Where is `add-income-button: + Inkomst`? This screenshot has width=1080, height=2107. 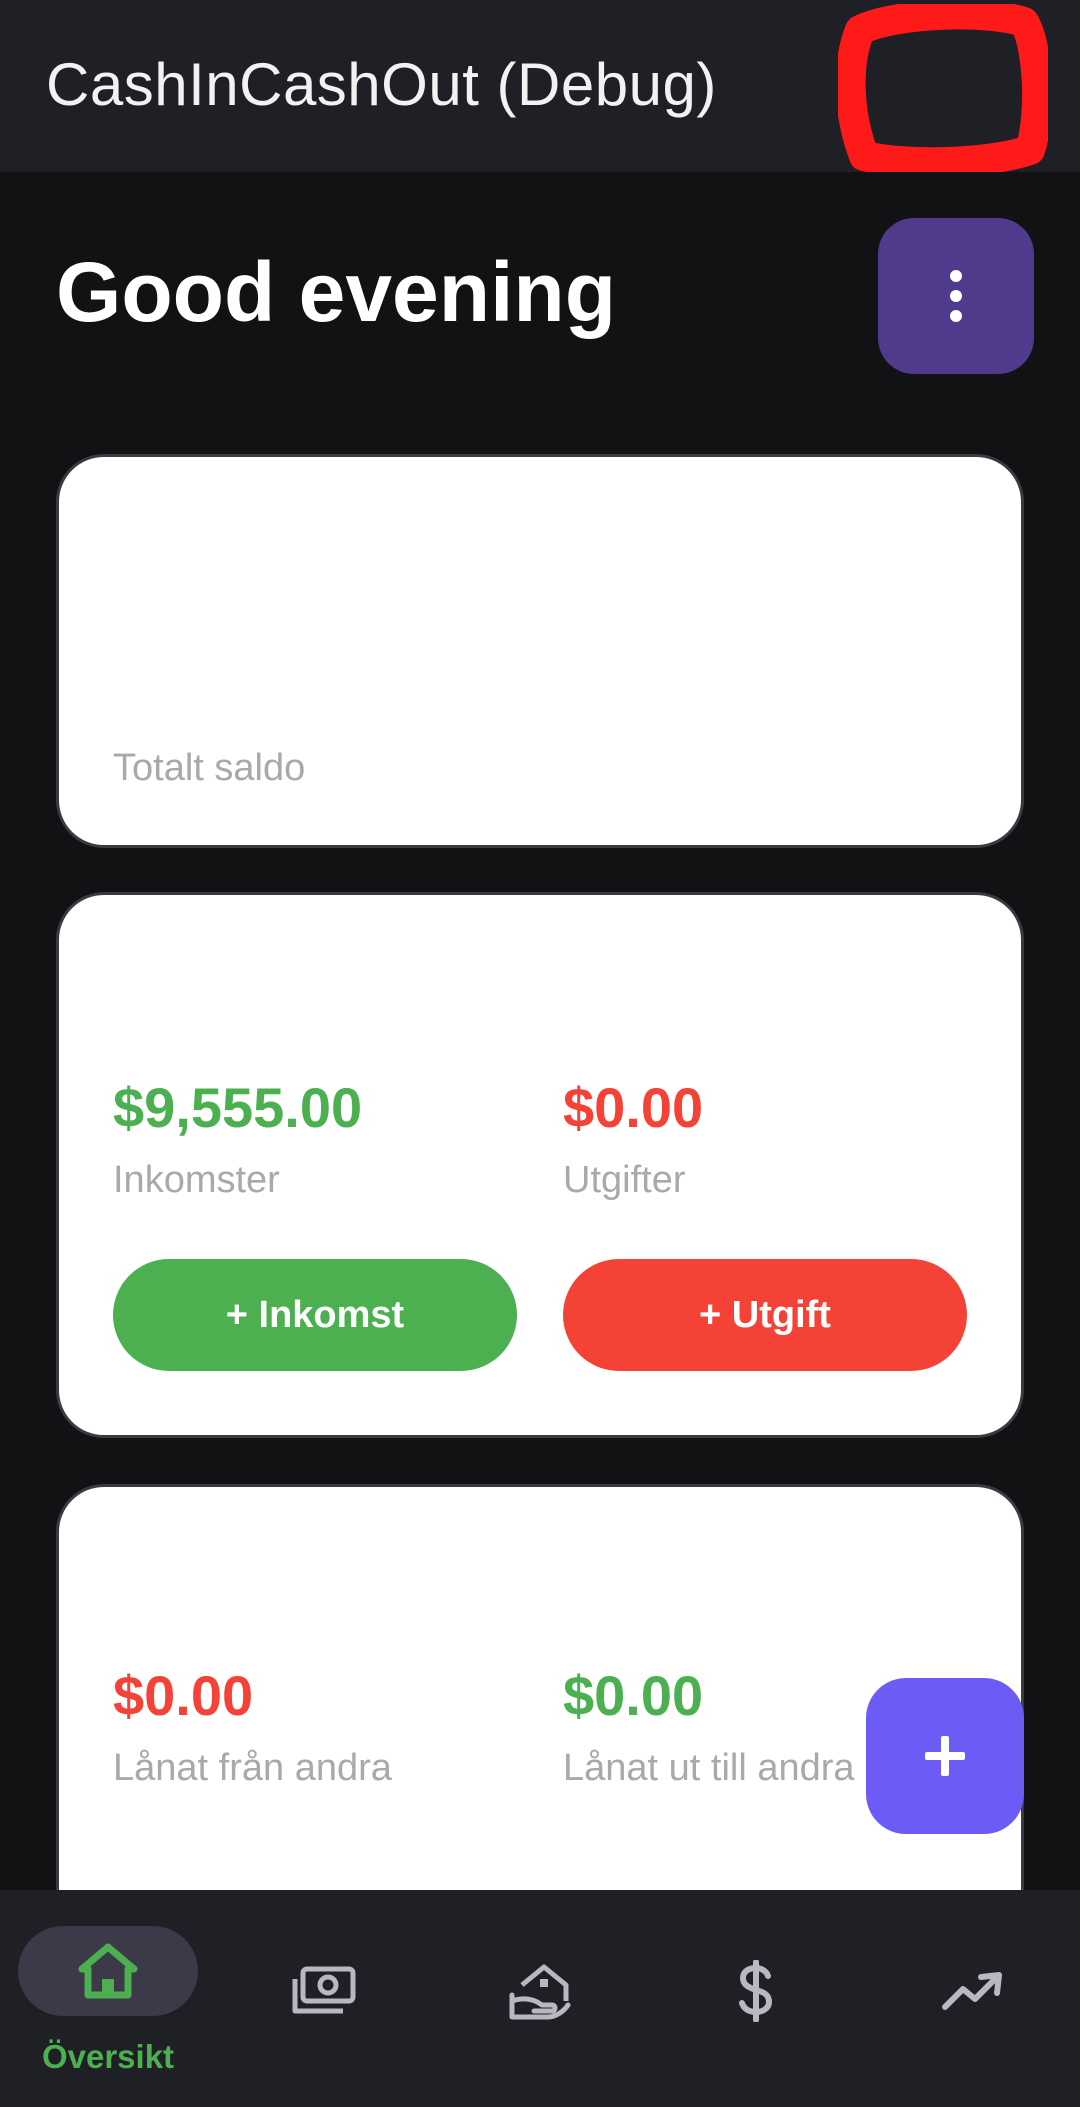
add-income-button: + Inkomst is located at coordinates (315, 1315).